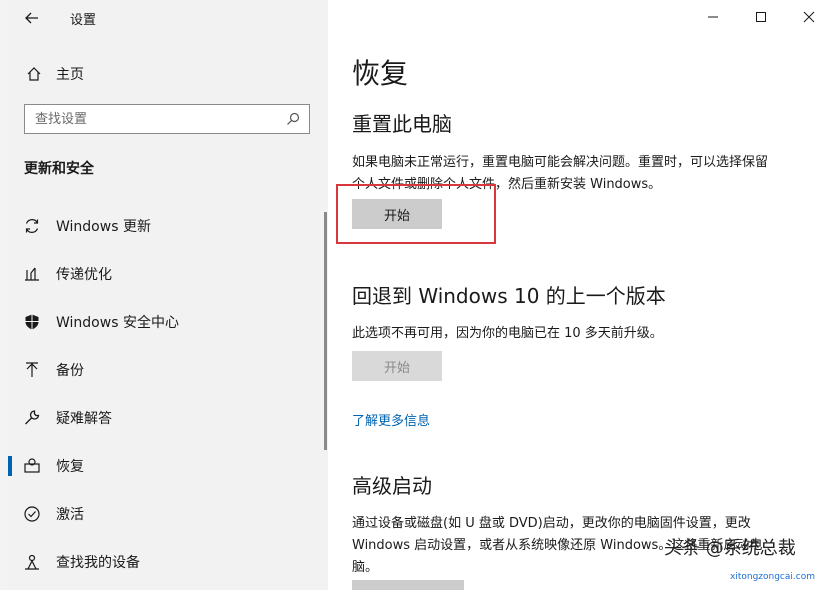  I want to click on learn-more-link: 了解更多信息, so click(391, 419).